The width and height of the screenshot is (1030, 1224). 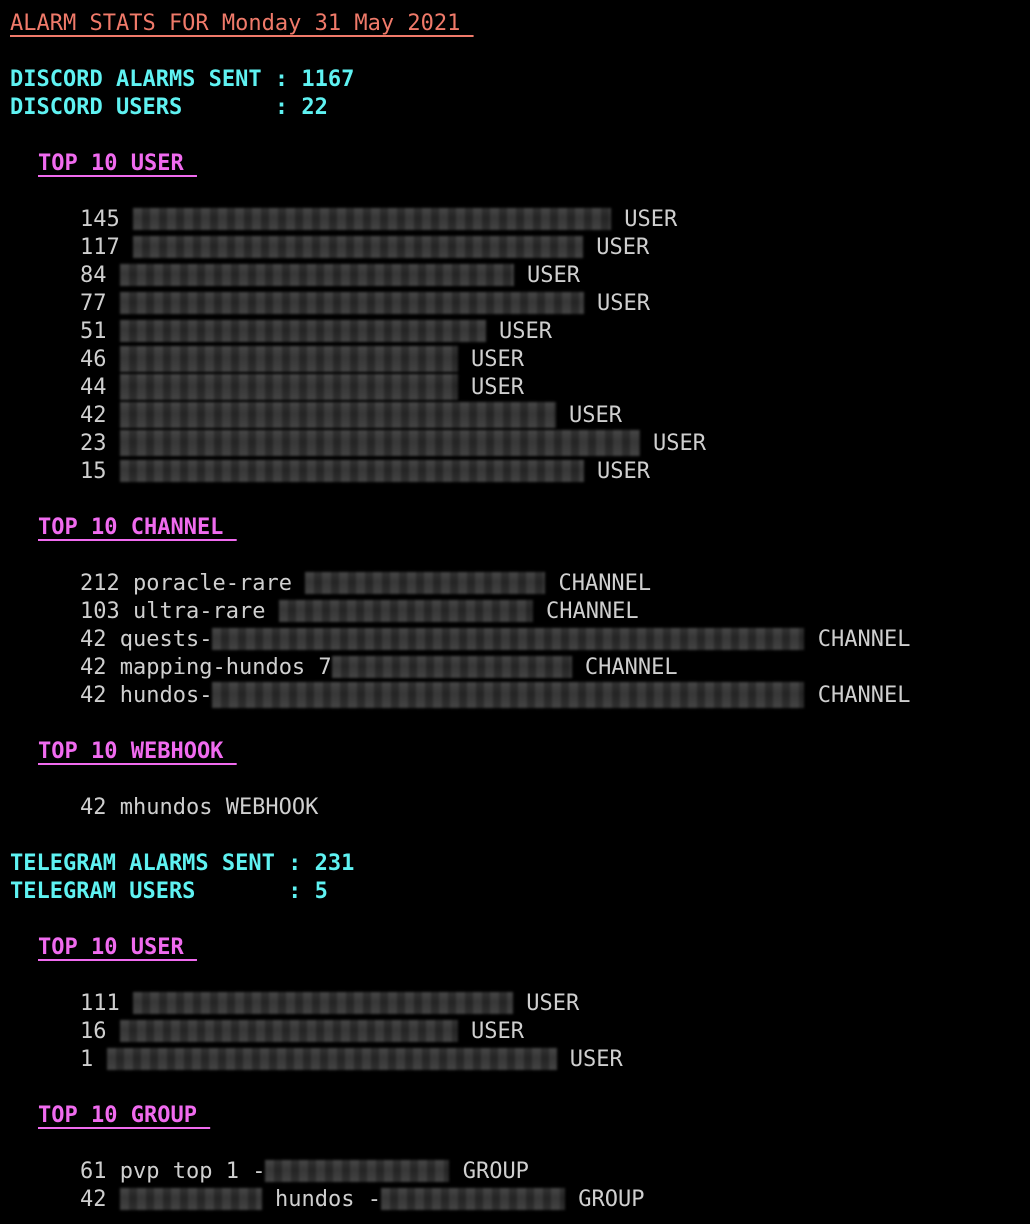 I want to click on discord-user-row: 77 USER, so click(x=365, y=304).